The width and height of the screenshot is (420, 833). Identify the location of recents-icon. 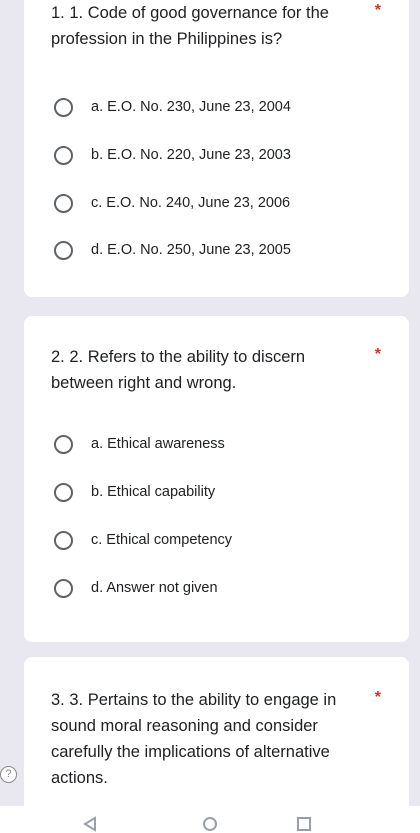
(304, 824).